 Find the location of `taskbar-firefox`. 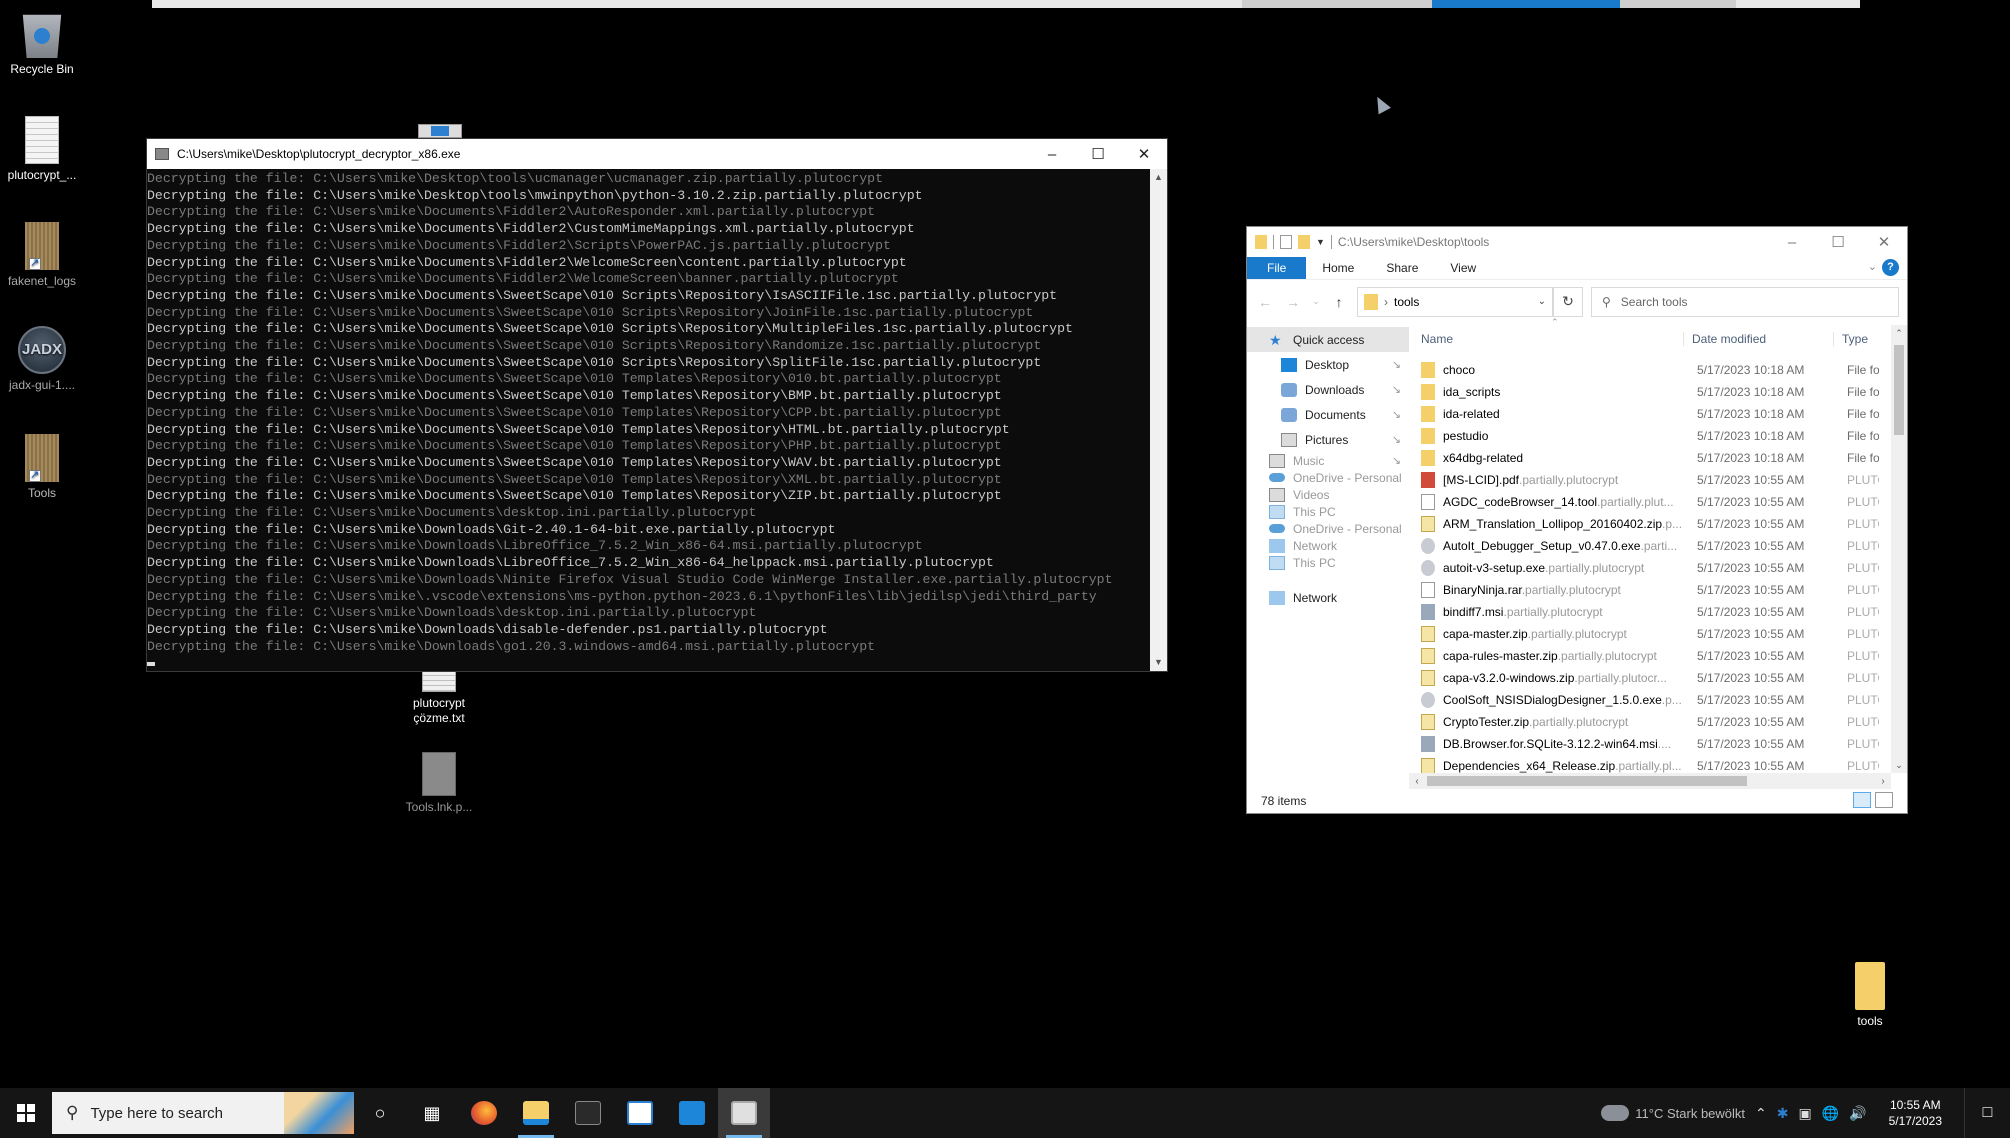

taskbar-firefox is located at coordinates (484, 1113).